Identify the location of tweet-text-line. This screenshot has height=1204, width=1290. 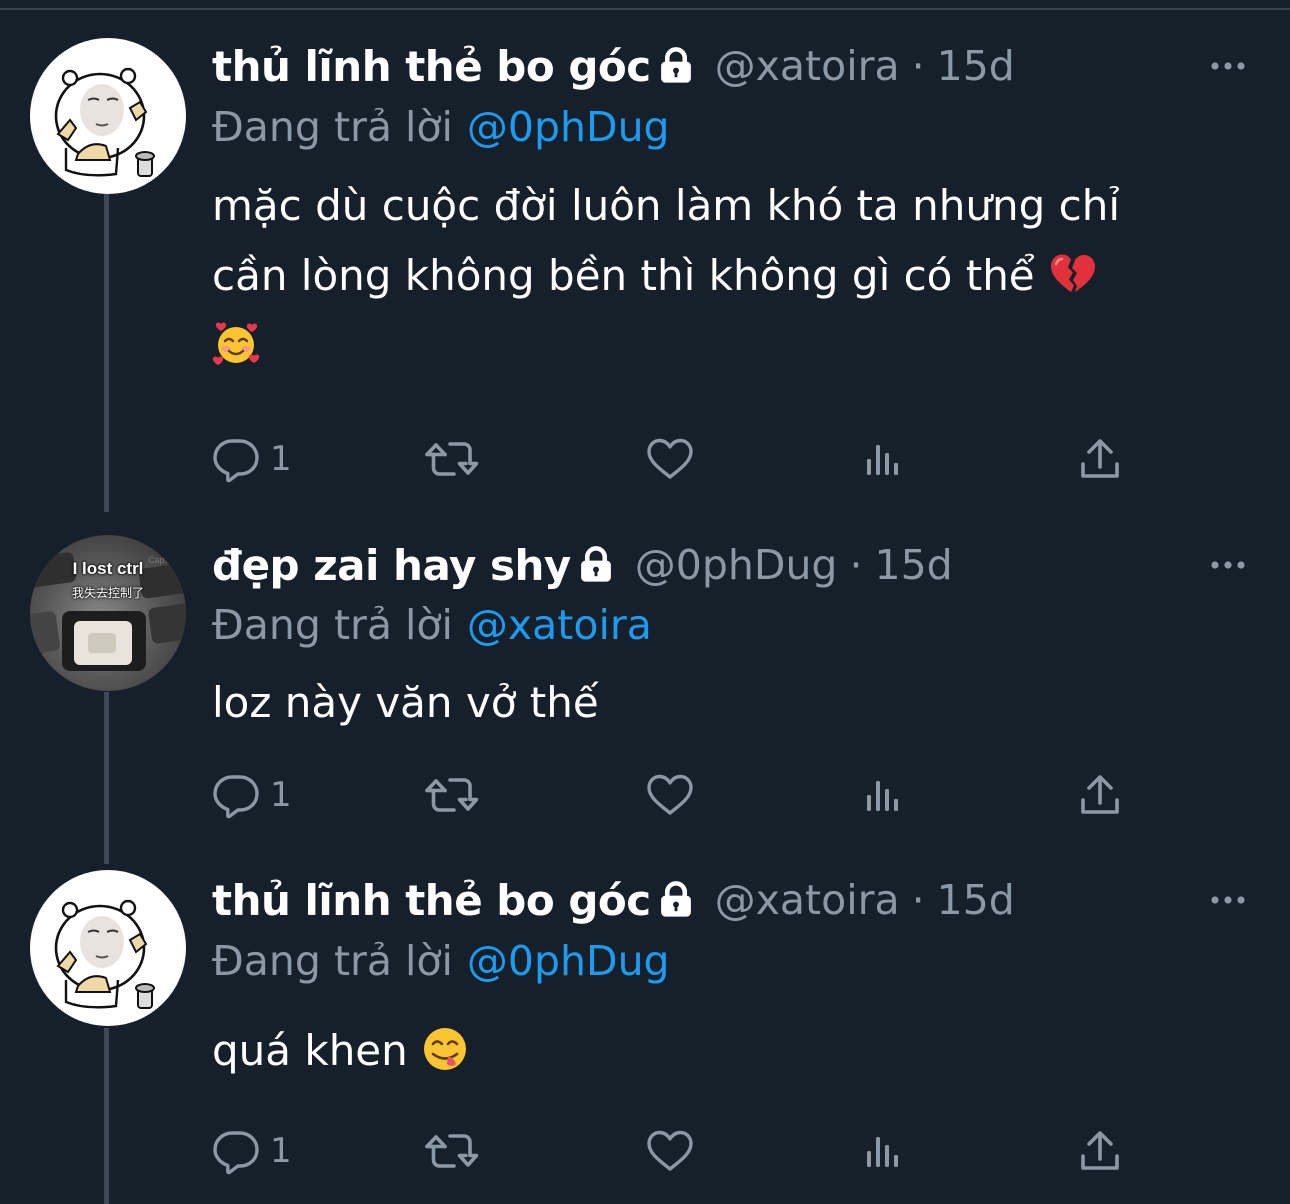
(737, 346).